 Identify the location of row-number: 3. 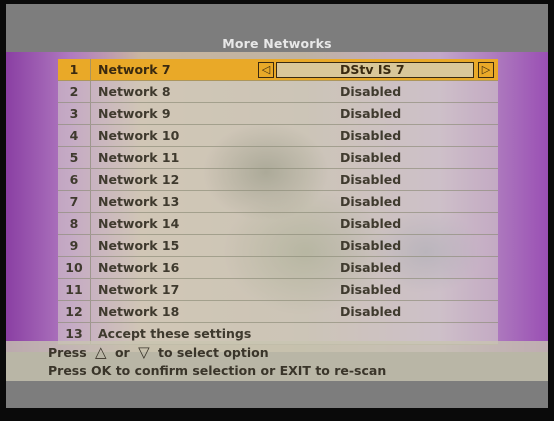
(74, 113).